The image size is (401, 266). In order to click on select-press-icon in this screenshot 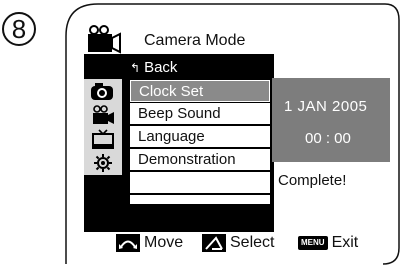, I will do `click(214, 243)`.